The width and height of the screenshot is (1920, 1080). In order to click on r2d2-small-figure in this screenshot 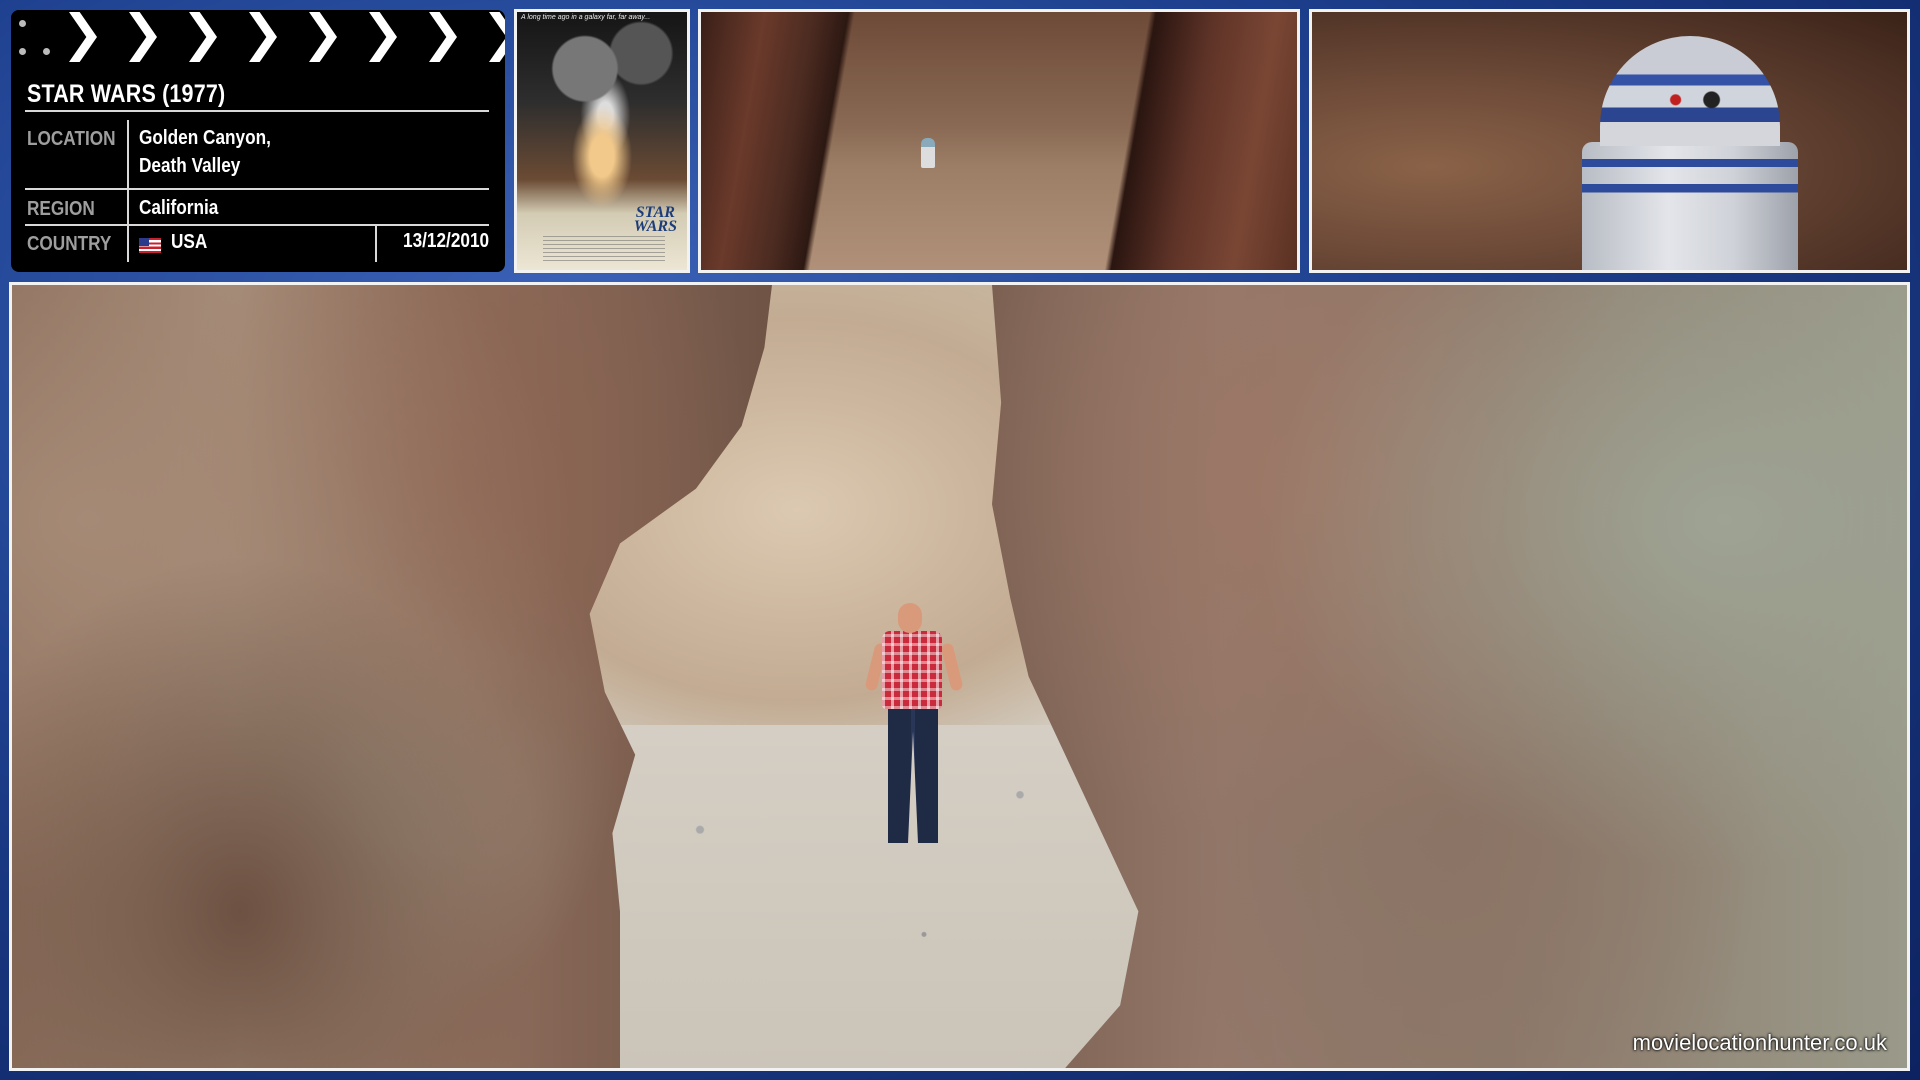, I will do `click(928, 153)`.